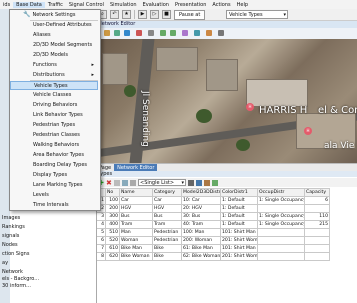 This screenshot has height=303, width=357. What do you see at coordinates (12, 272) in the screenshot?
I see `panel-row: Network` at bounding box center [12, 272].